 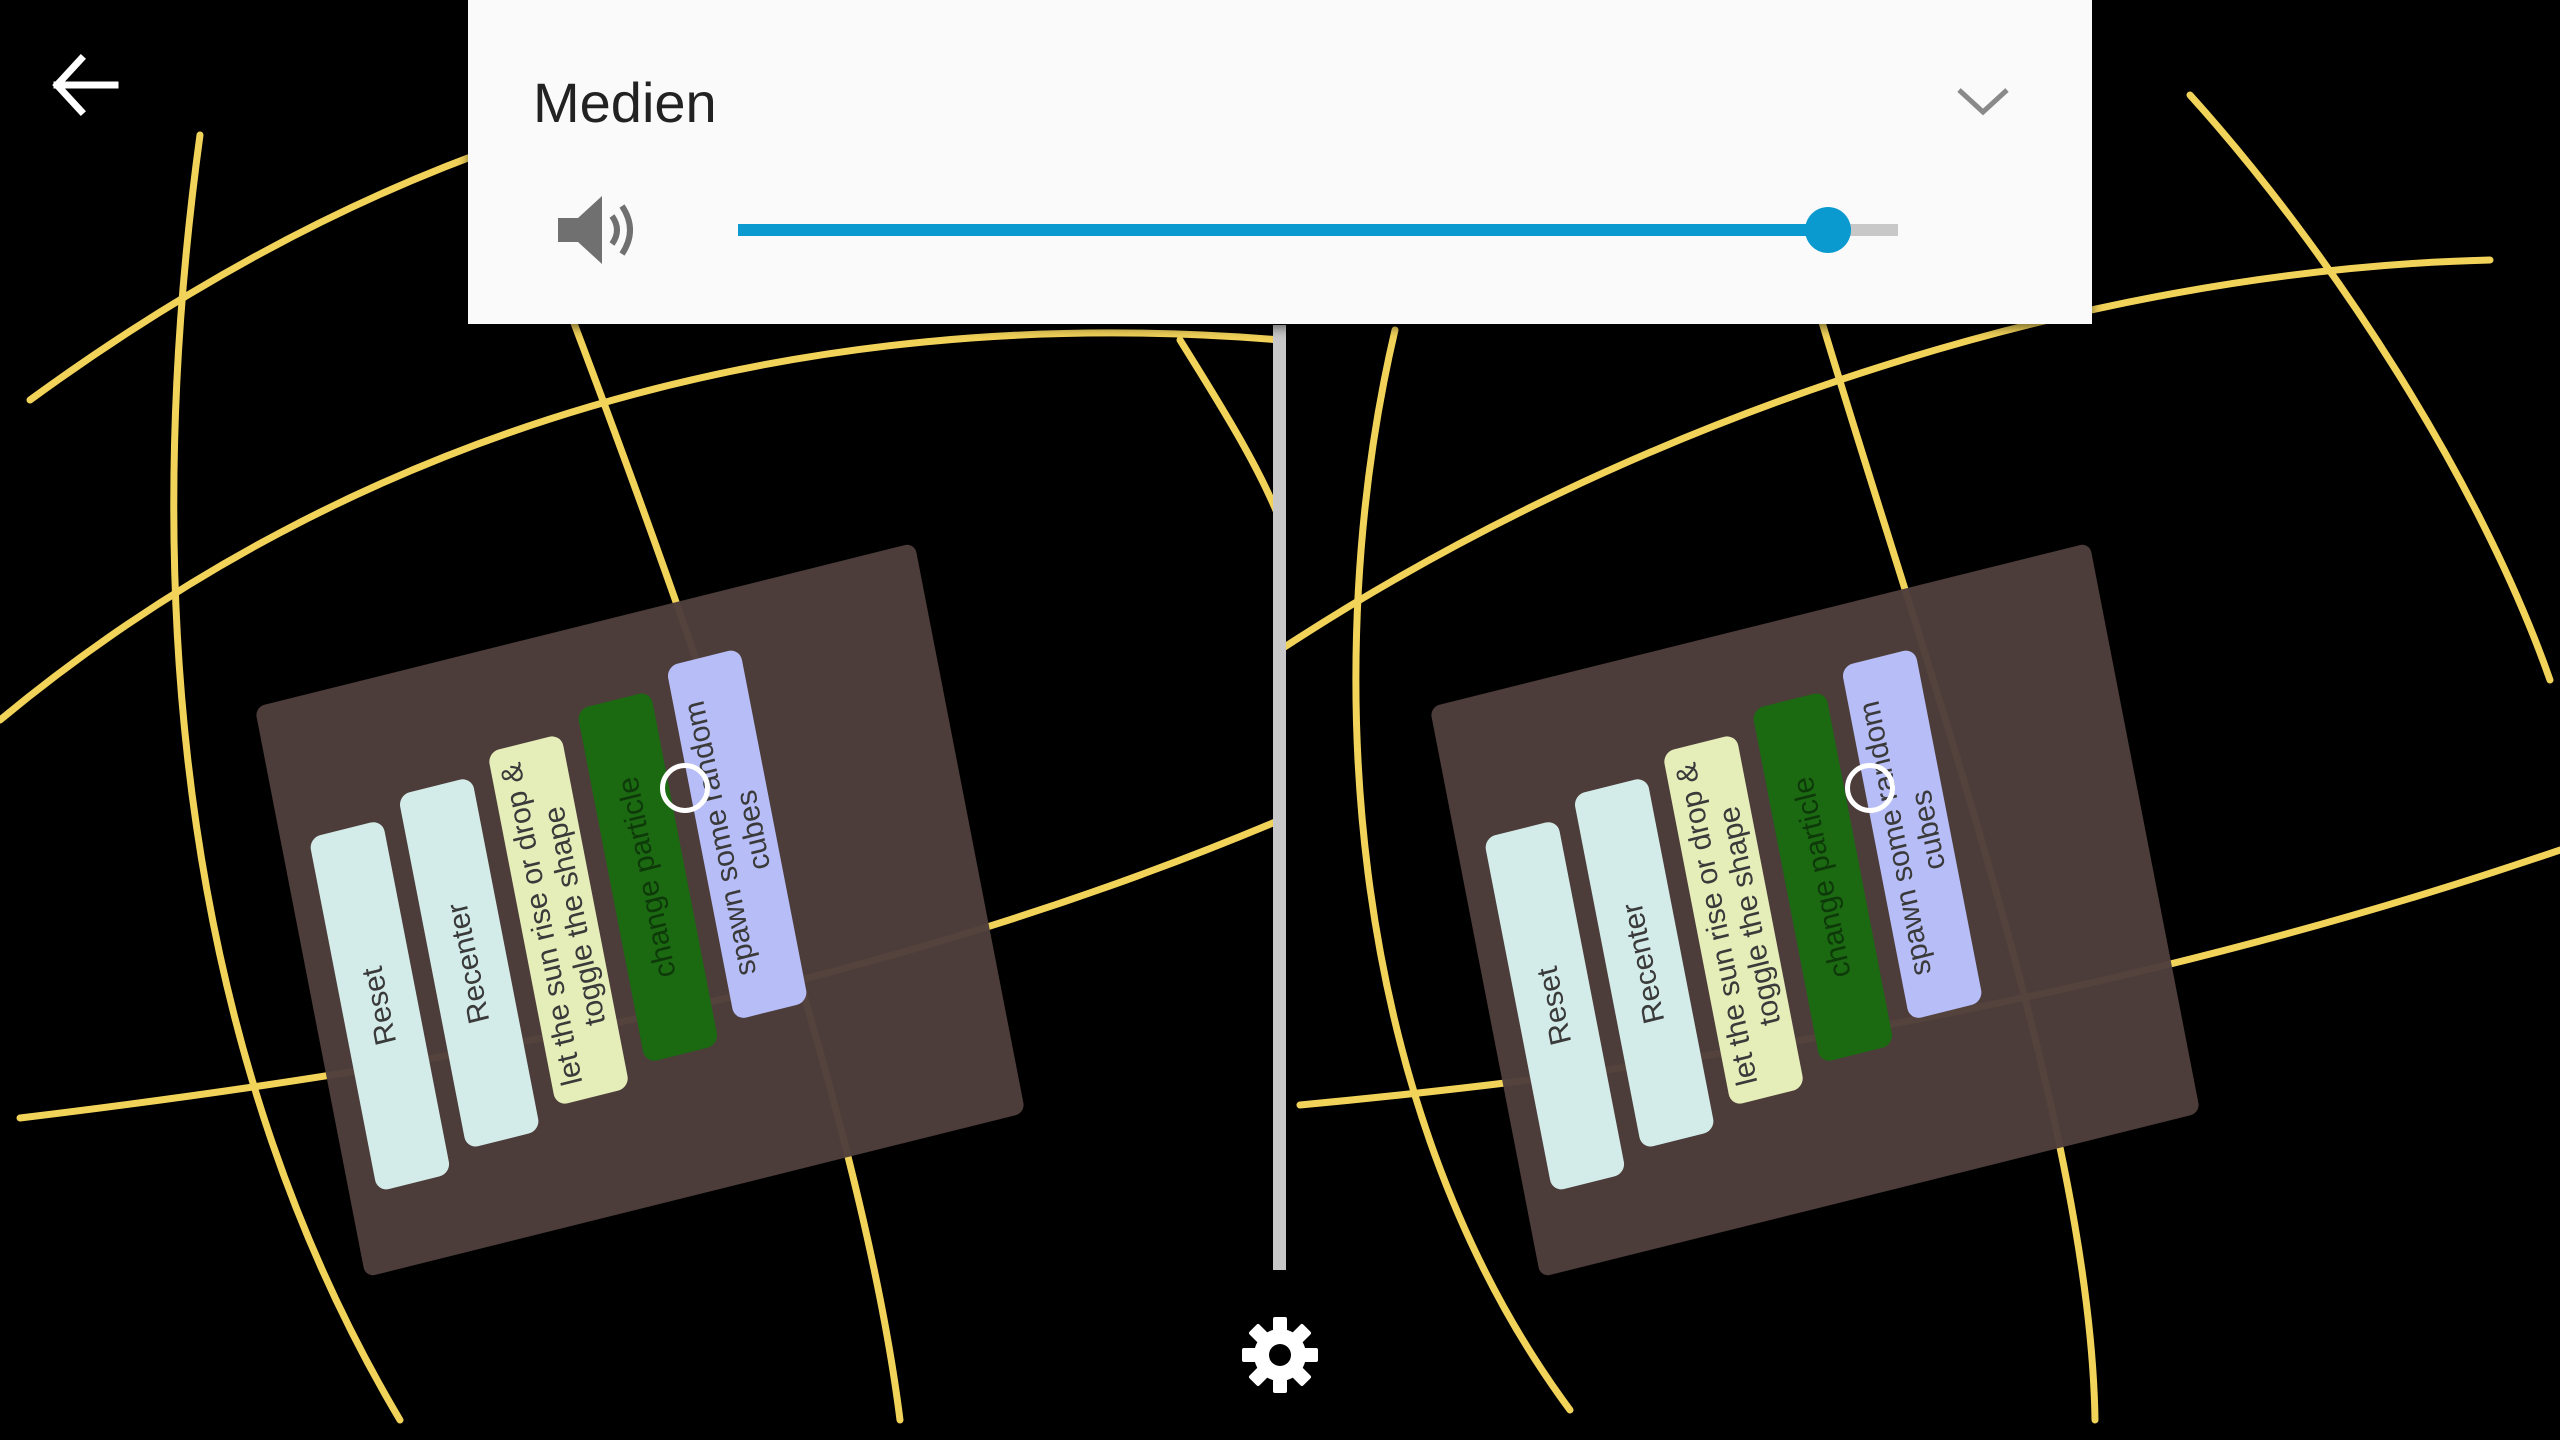 I want to click on expand-button, so click(x=1983, y=100).